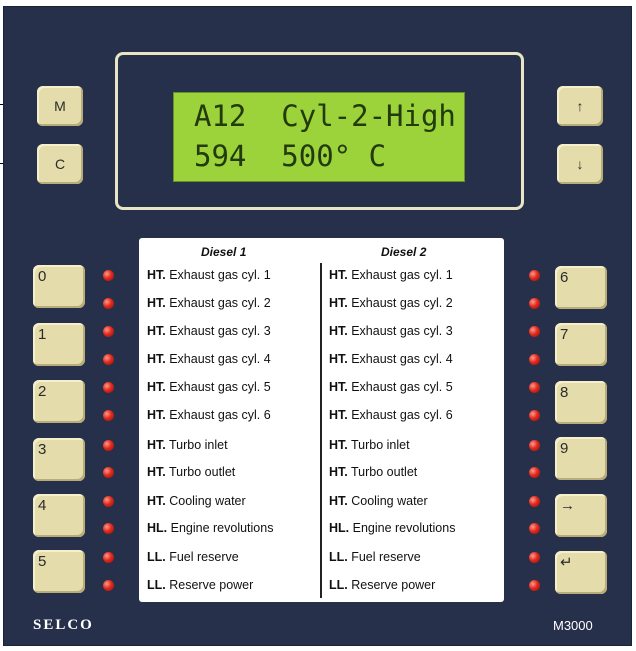 This screenshot has width=636, height=651. I want to click on diesel2-label-row7: HT. Turbo inlet, so click(369, 445).